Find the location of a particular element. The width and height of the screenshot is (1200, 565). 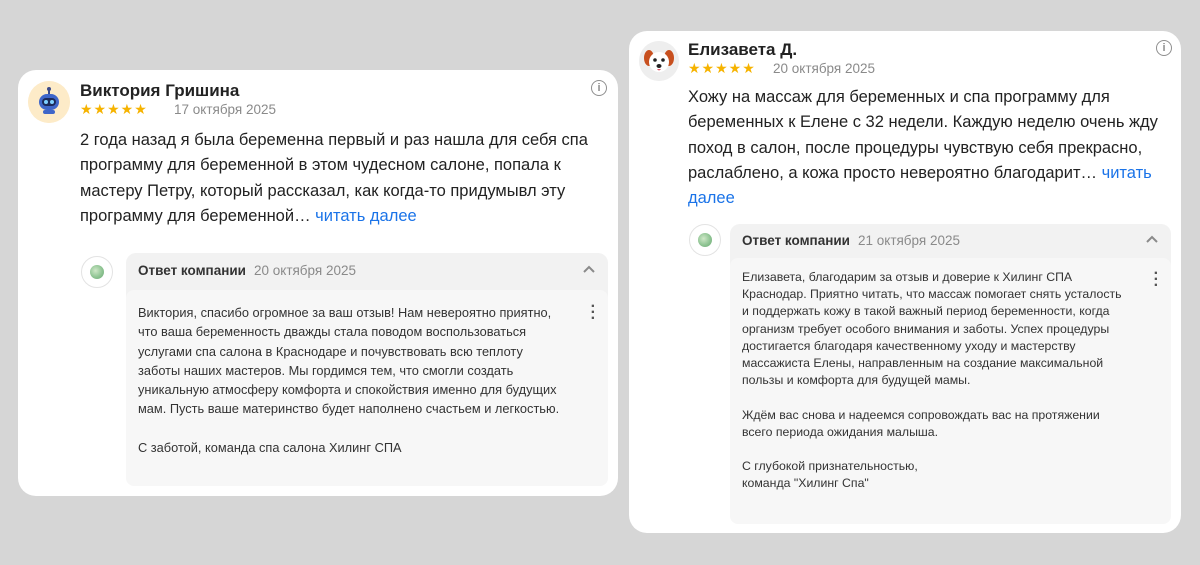

reply-date: 21 октября 2025 is located at coordinates (908, 240).